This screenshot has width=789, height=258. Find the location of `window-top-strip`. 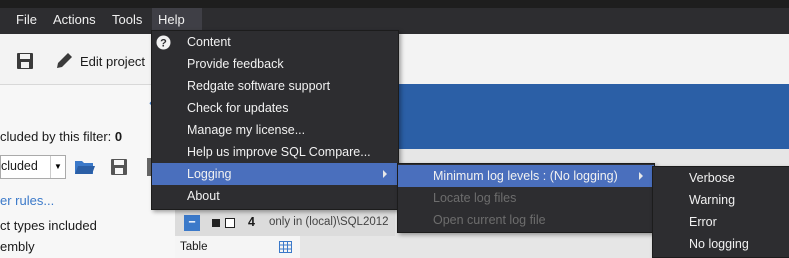

window-top-strip is located at coordinates (394, 4).